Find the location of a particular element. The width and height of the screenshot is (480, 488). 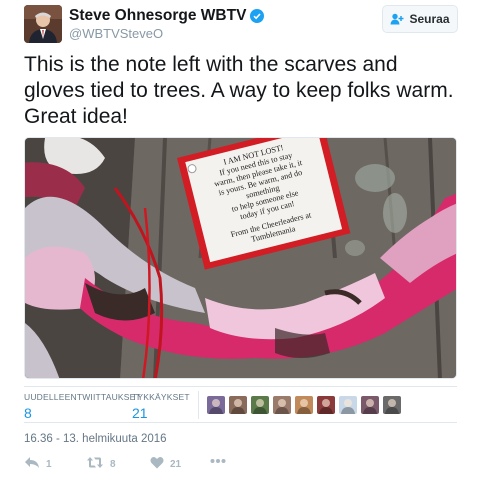

retweet-count: 8 is located at coordinates (113, 464).